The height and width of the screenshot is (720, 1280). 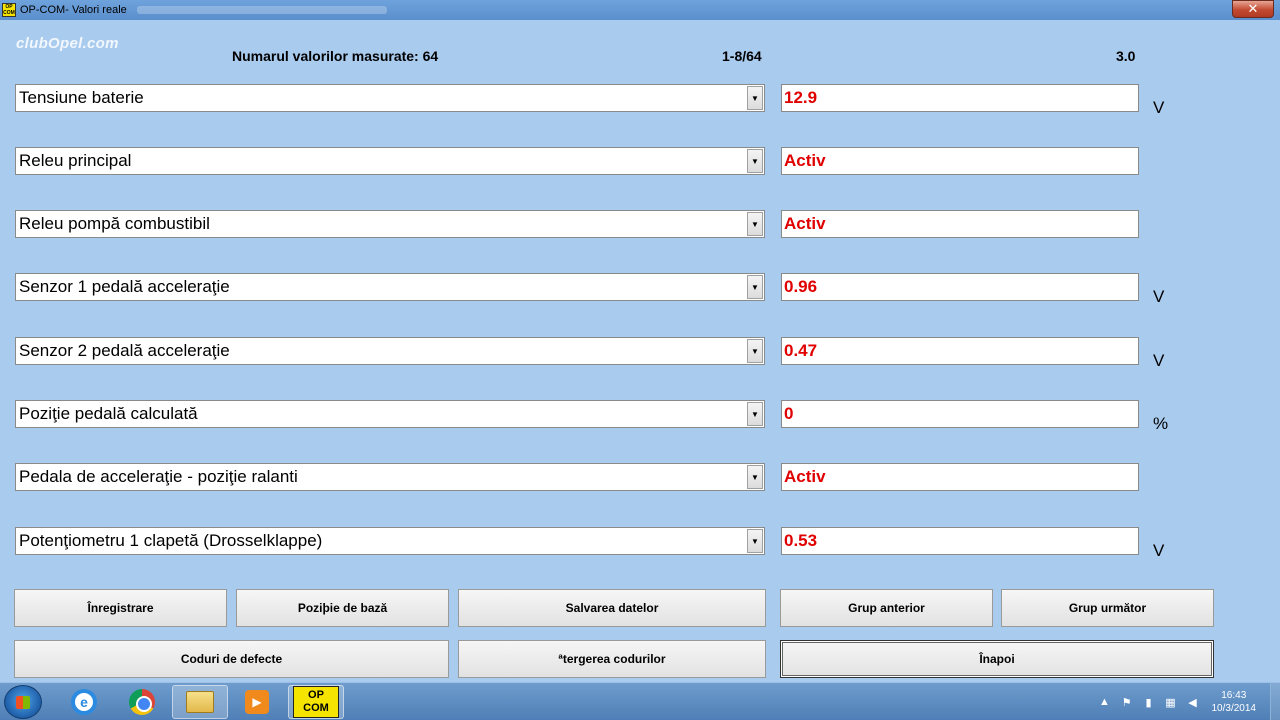 I want to click on parameter-value-7: Activ, so click(x=960, y=477).